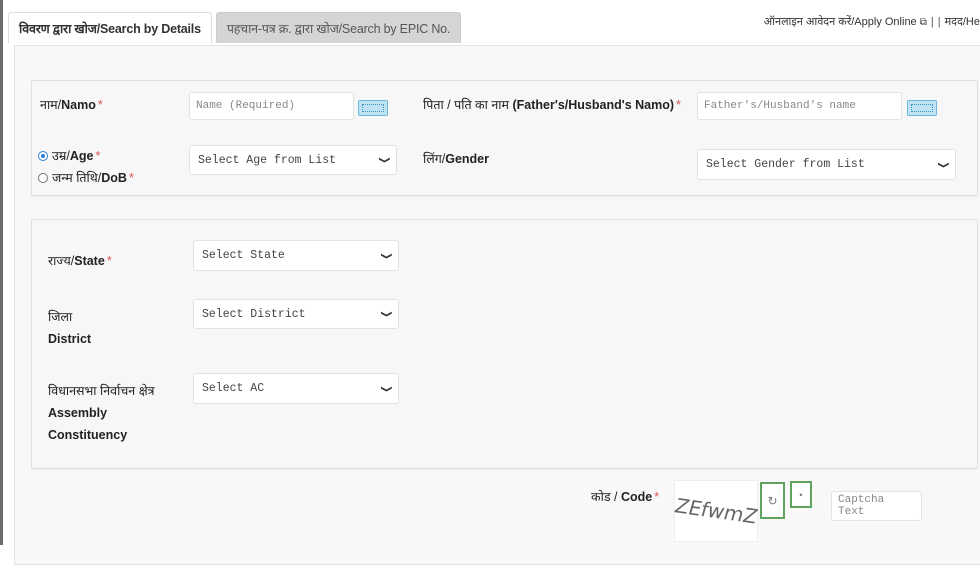 This screenshot has width=980, height=565. I want to click on apply-online-link: ऑनलाइन आवेदन करें/Apply Online ⧉, so click(845, 21).